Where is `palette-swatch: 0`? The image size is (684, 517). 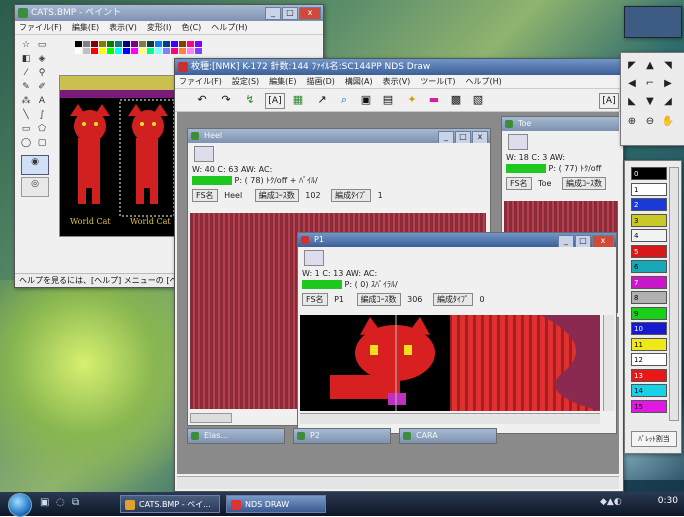
palette-swatch: 0 is located at coordinates (649, 173).